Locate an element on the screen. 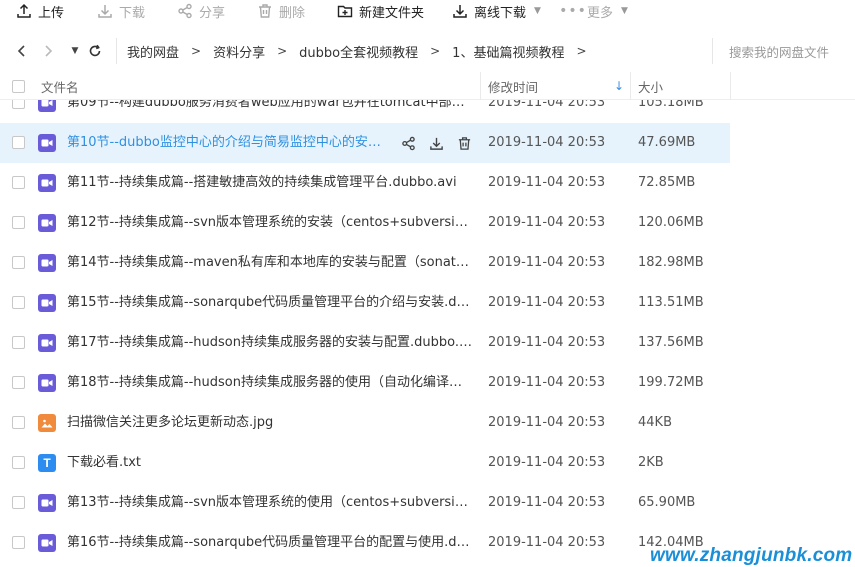  share-icon is located at coordinates (408, 143).